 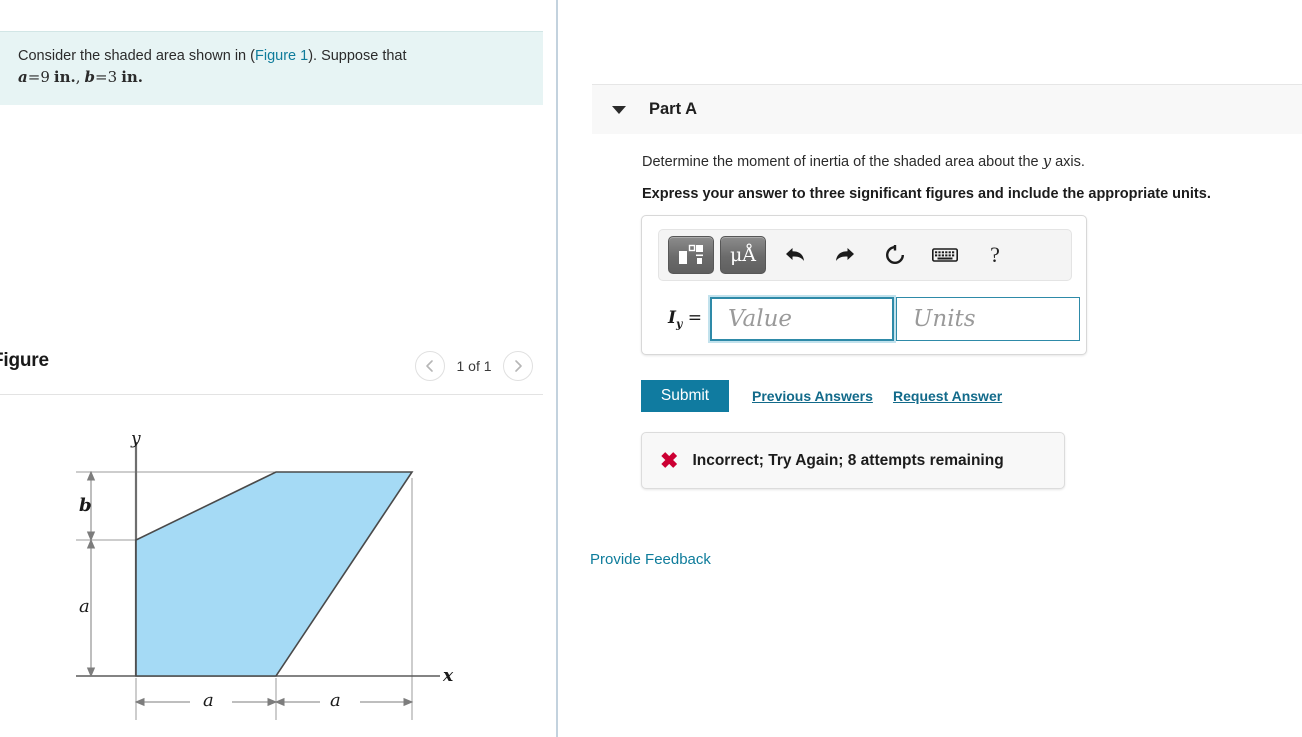 I want to click on units-button: μÅ, so click(x=743, y=255).